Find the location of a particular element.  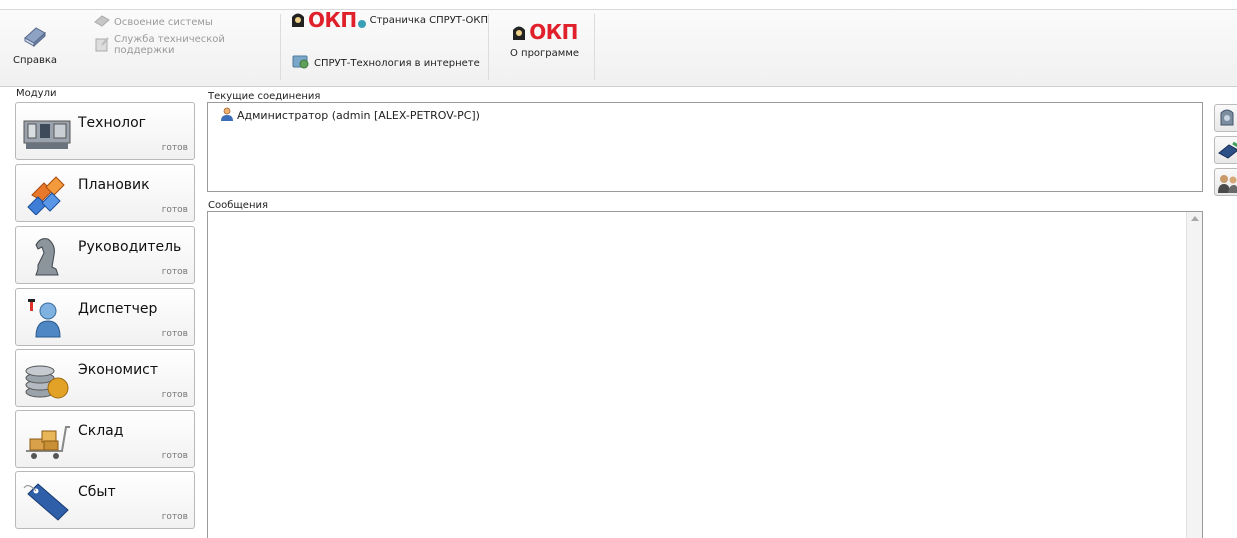

module-sales: Сбыт готов is located at coordinates (105, 500).